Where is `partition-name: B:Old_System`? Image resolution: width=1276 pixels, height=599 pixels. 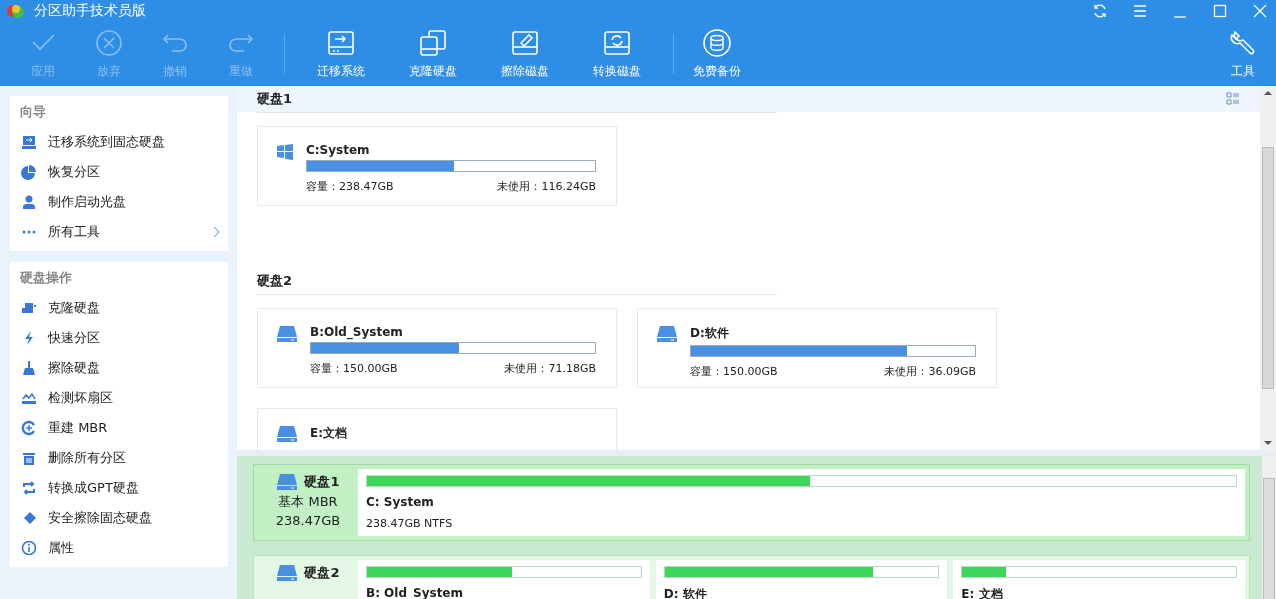
partition-name: B:Old_System is located at coordinates (357, 332).